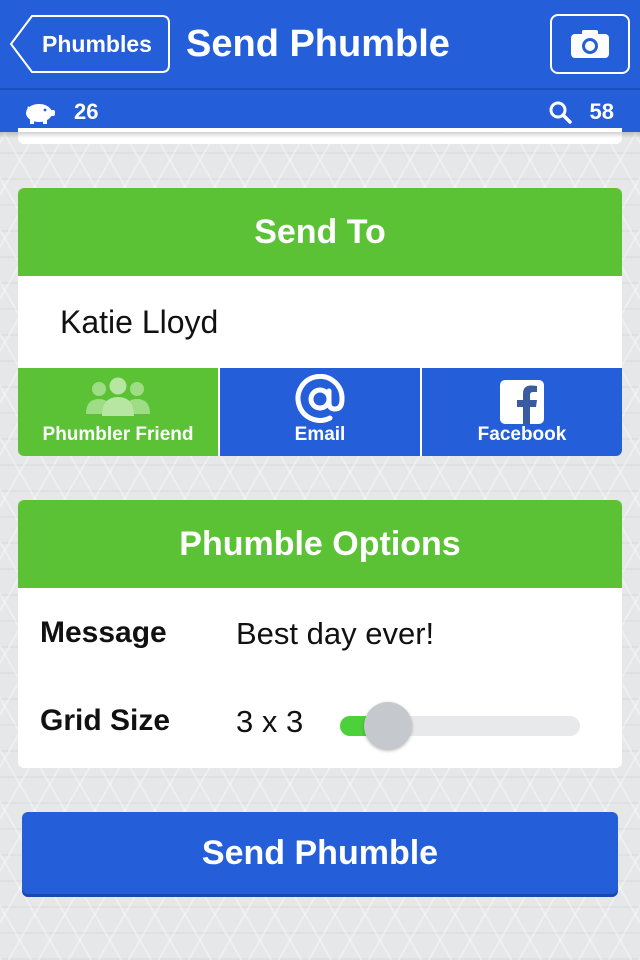 This screenshot has width=640, height=960. I want to click on email-tab: Email, so click(319, 412).